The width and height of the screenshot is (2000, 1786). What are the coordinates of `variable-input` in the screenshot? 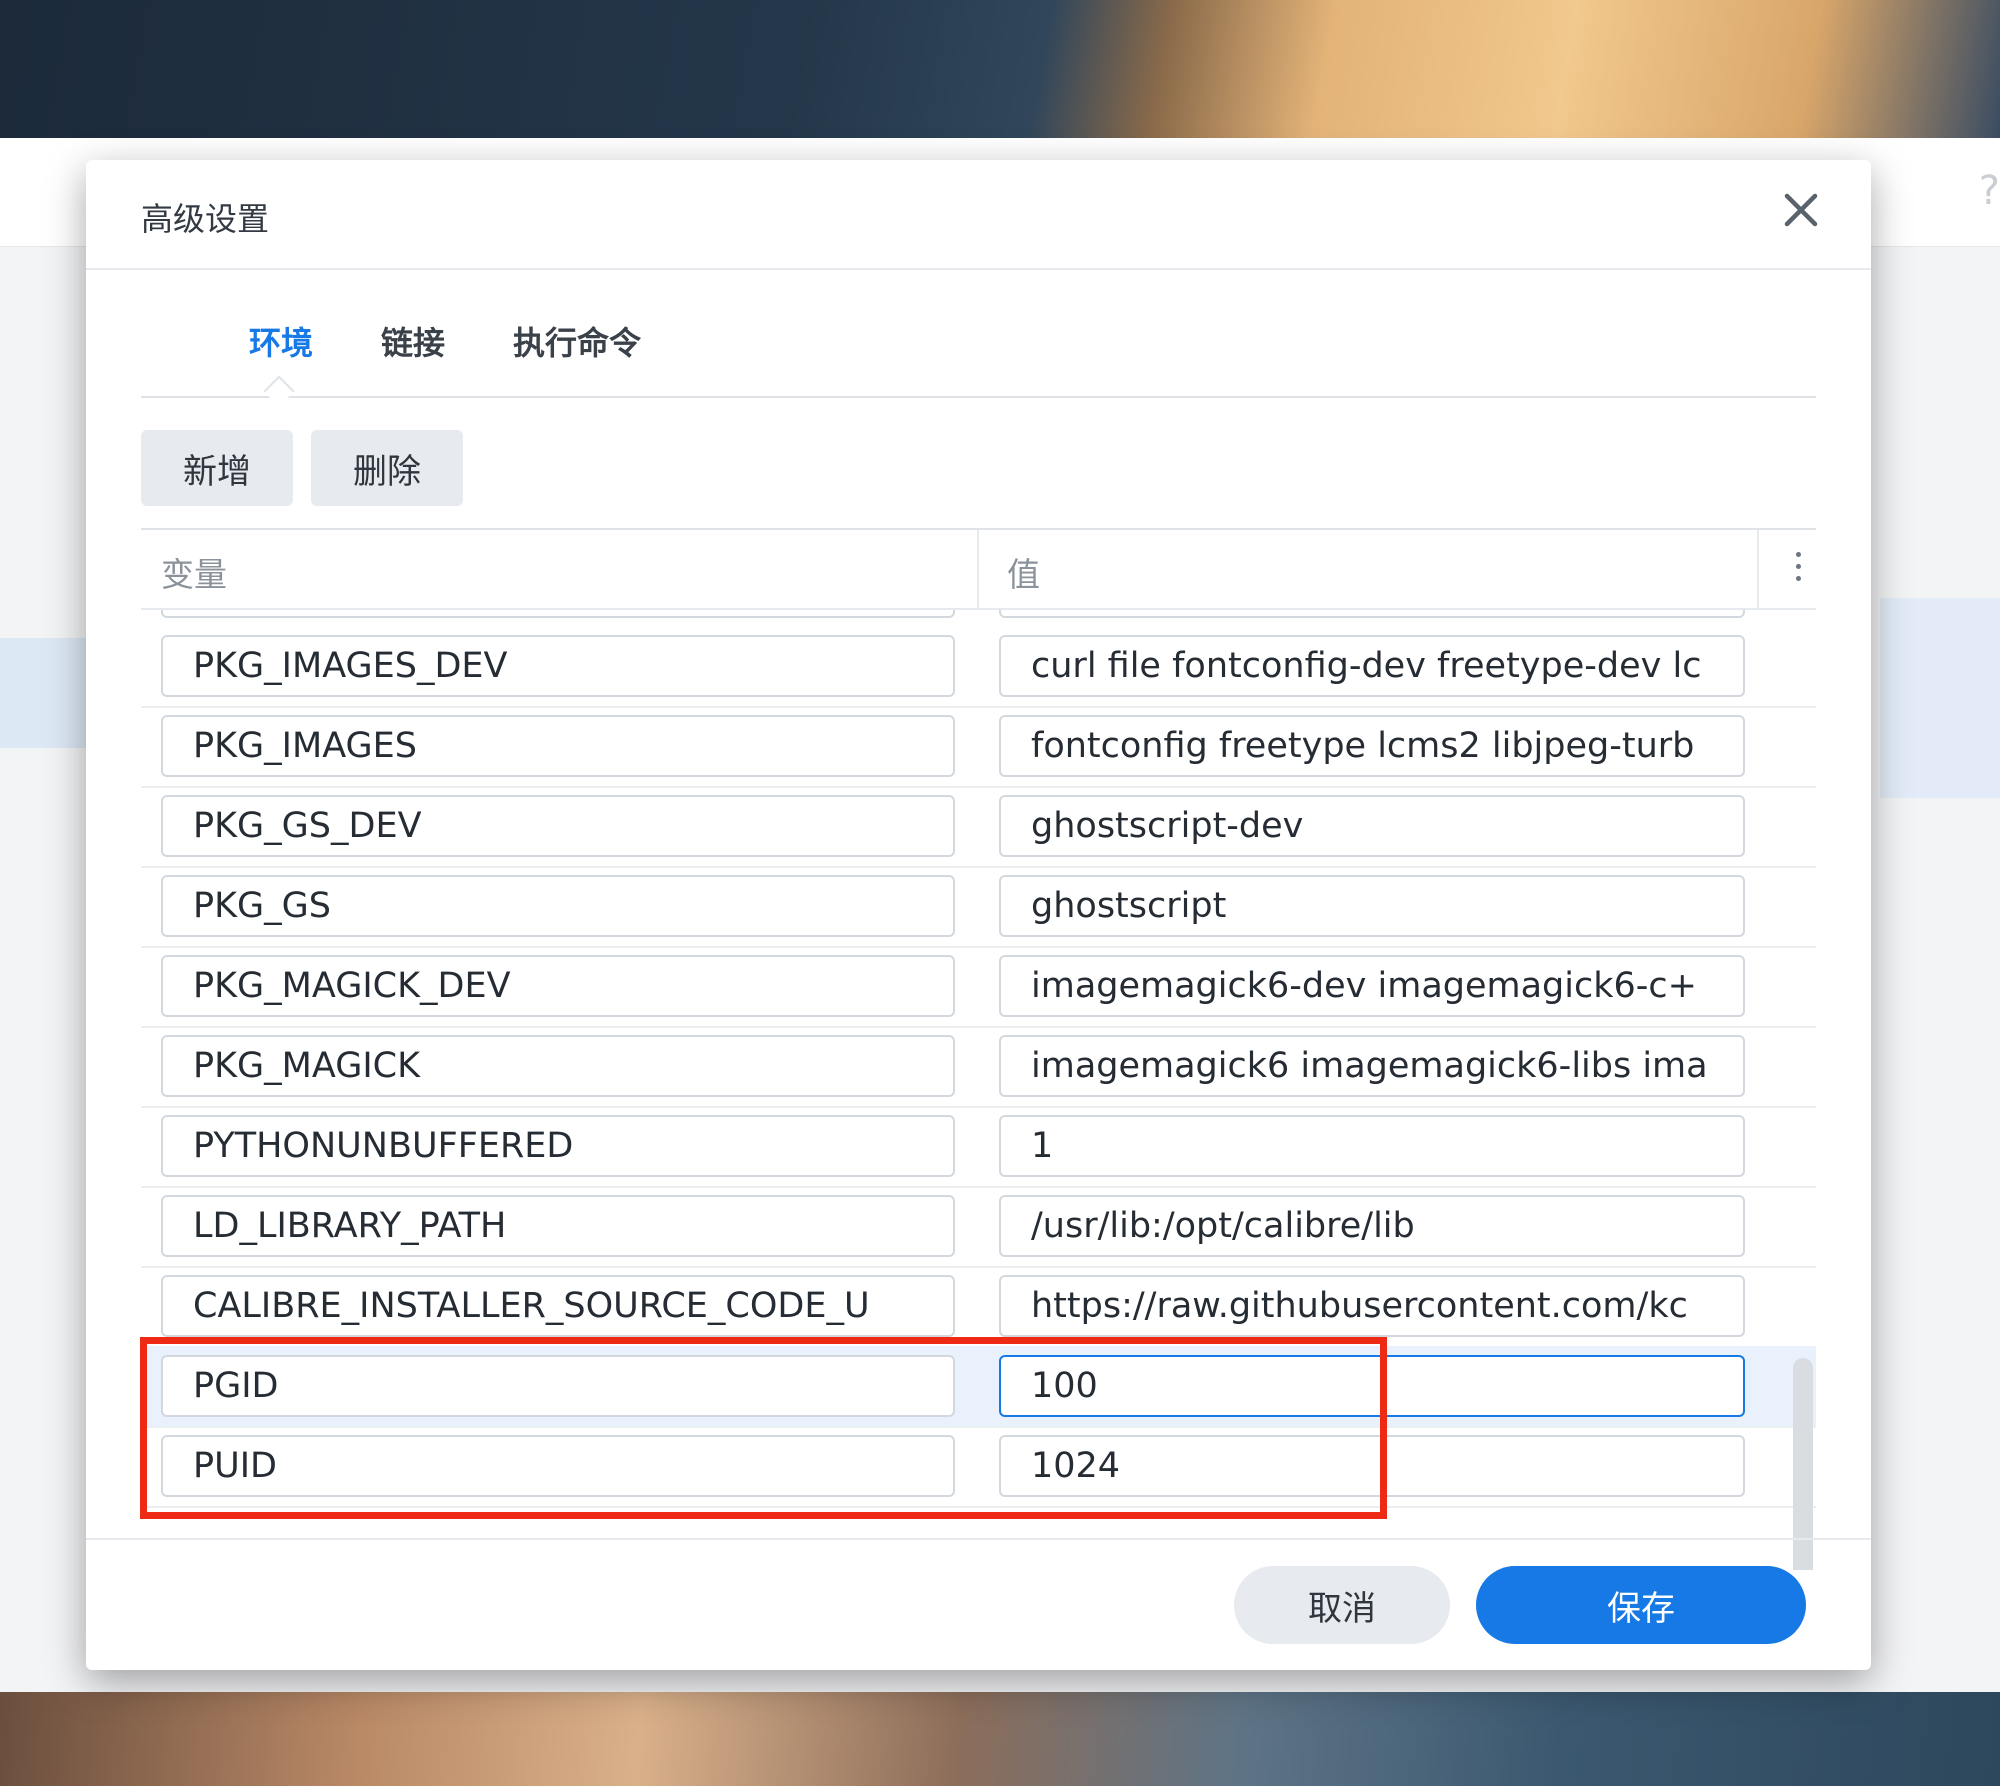 It's located at (558, 614).